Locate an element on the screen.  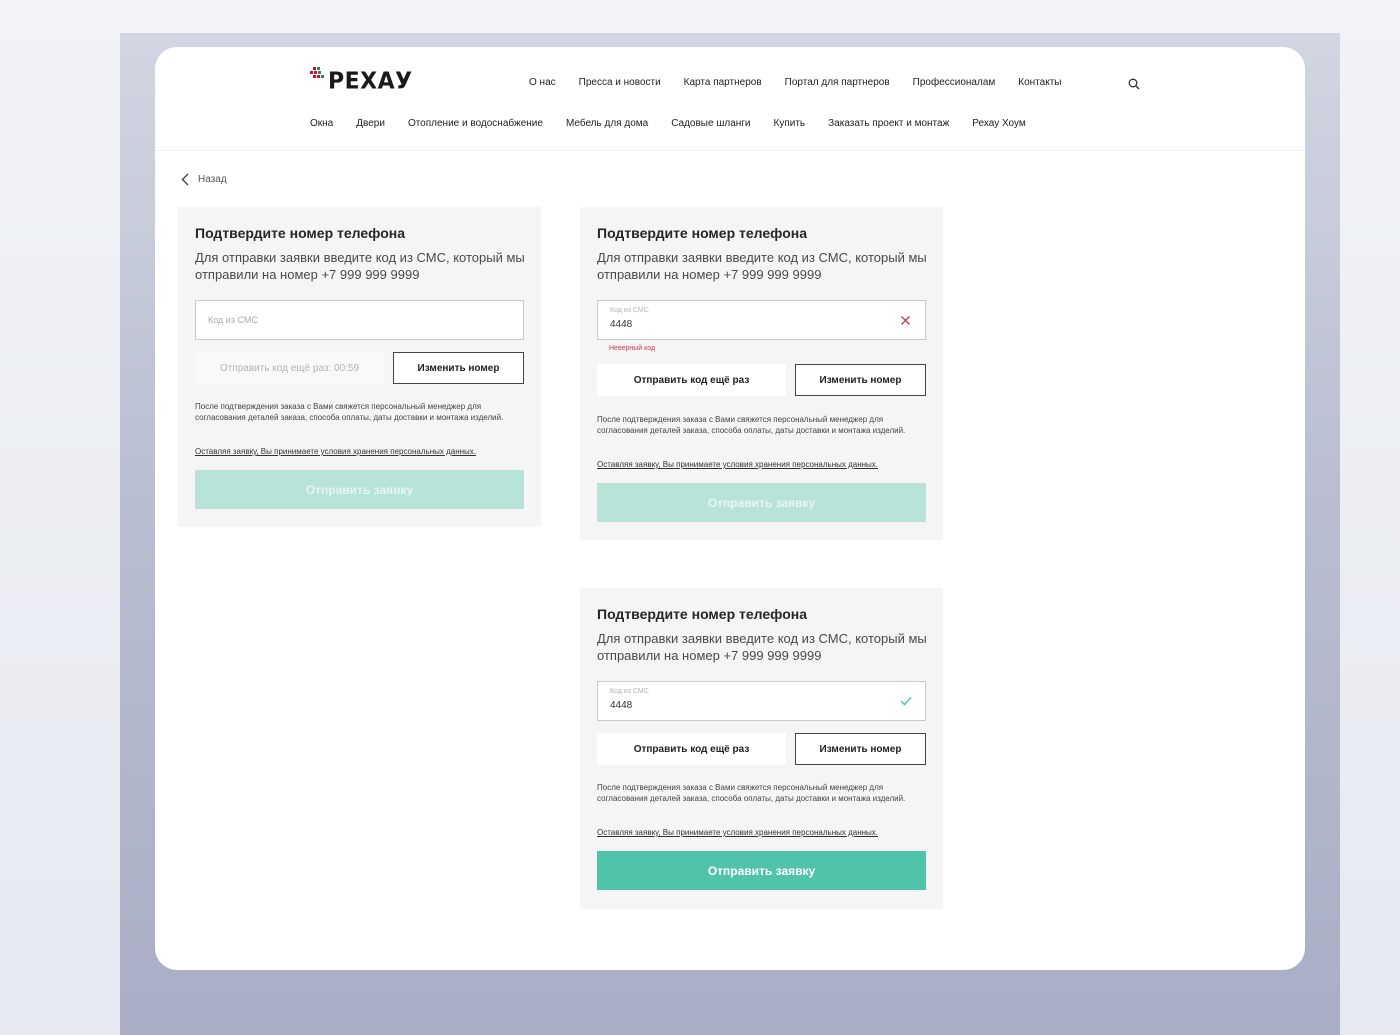
nav-item-partner-portal: Портал для партнеров is located at coordinates (837, 82).